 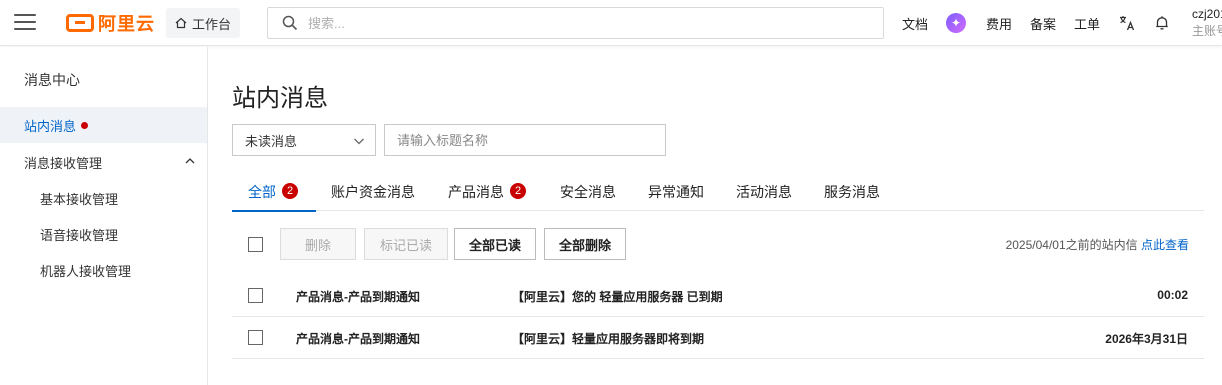 I want to click on chevron-down-icon, so click(x=359, y=141).